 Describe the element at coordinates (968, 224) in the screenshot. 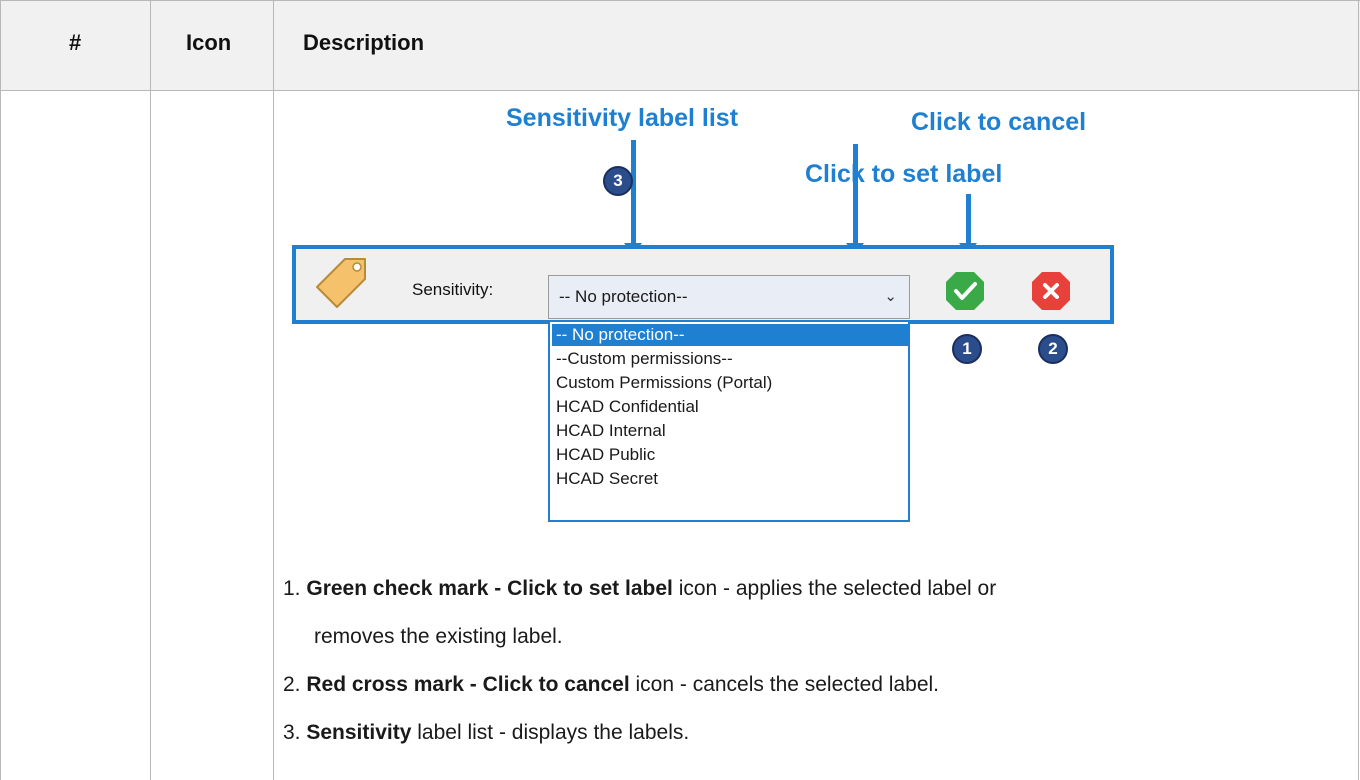

I see `arrow-to-set` at that location.